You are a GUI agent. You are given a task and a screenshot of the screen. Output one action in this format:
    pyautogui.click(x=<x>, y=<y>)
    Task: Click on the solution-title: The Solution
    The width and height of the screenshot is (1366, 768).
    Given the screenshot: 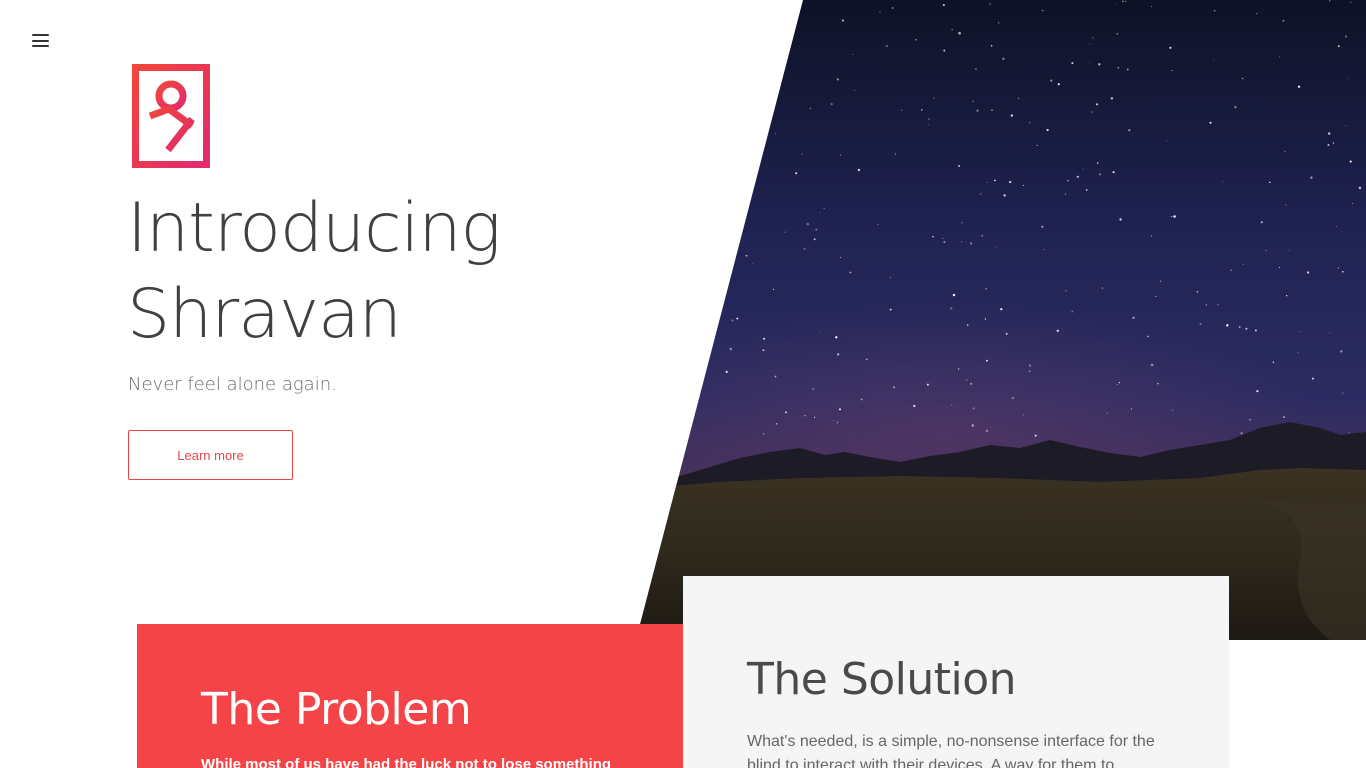 What is the action you would take?
    pyautogui.click(x=882, y=679)
    